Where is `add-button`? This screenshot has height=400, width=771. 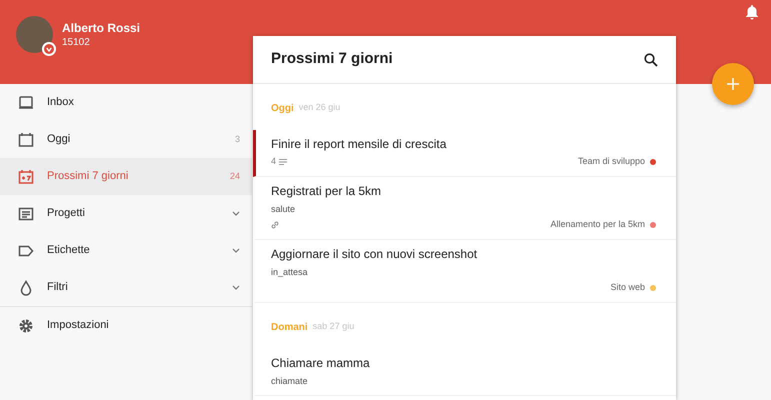
add-button is located at coordinates (733, 84).